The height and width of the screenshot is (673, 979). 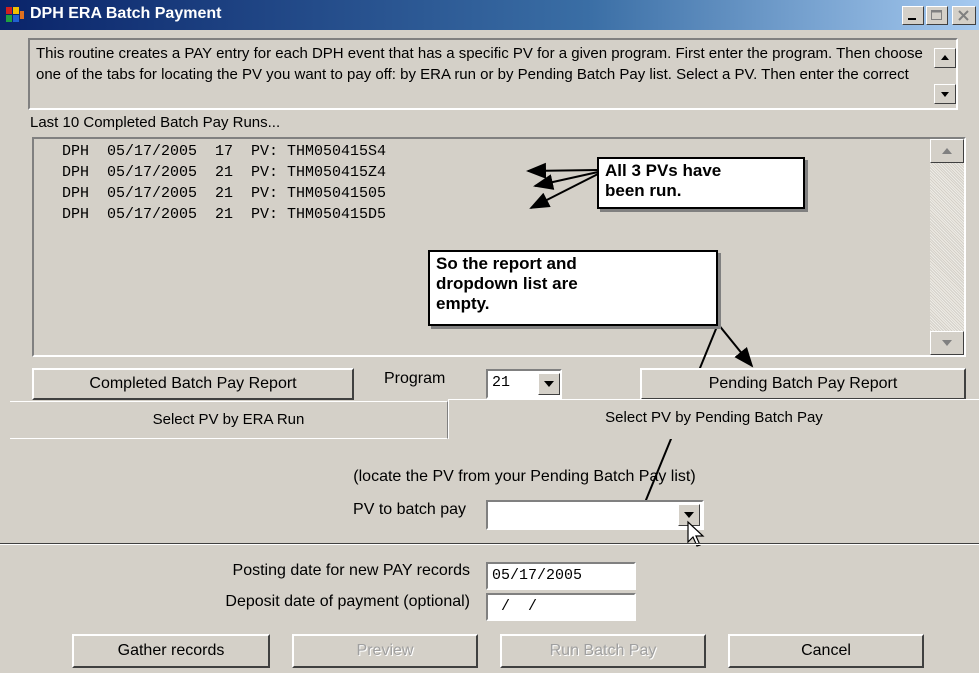 I want to click on callout-line: dropdown list are, so click(x=507, y=283).